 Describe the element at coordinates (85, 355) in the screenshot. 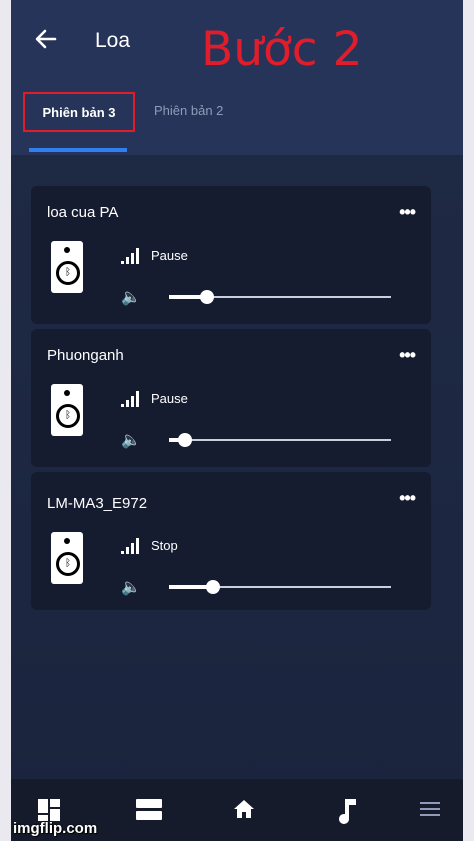

I see `speaker-name: Phuonganh` at that location.